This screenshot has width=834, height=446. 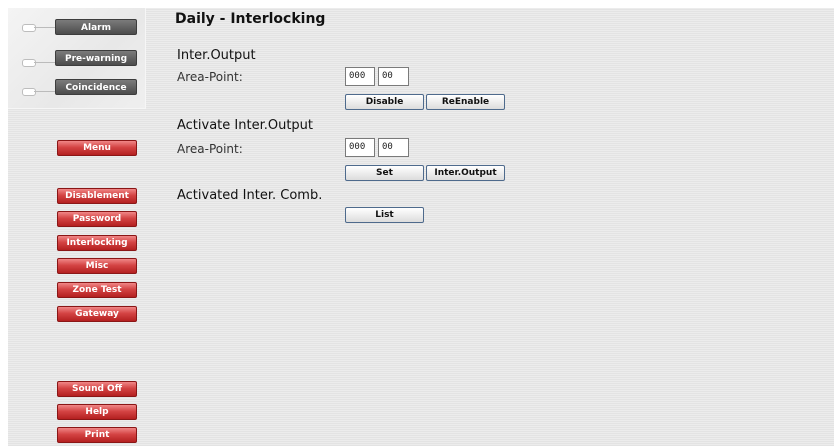 I want to click on alarm-indicator-line, so click(x=44, y=27).